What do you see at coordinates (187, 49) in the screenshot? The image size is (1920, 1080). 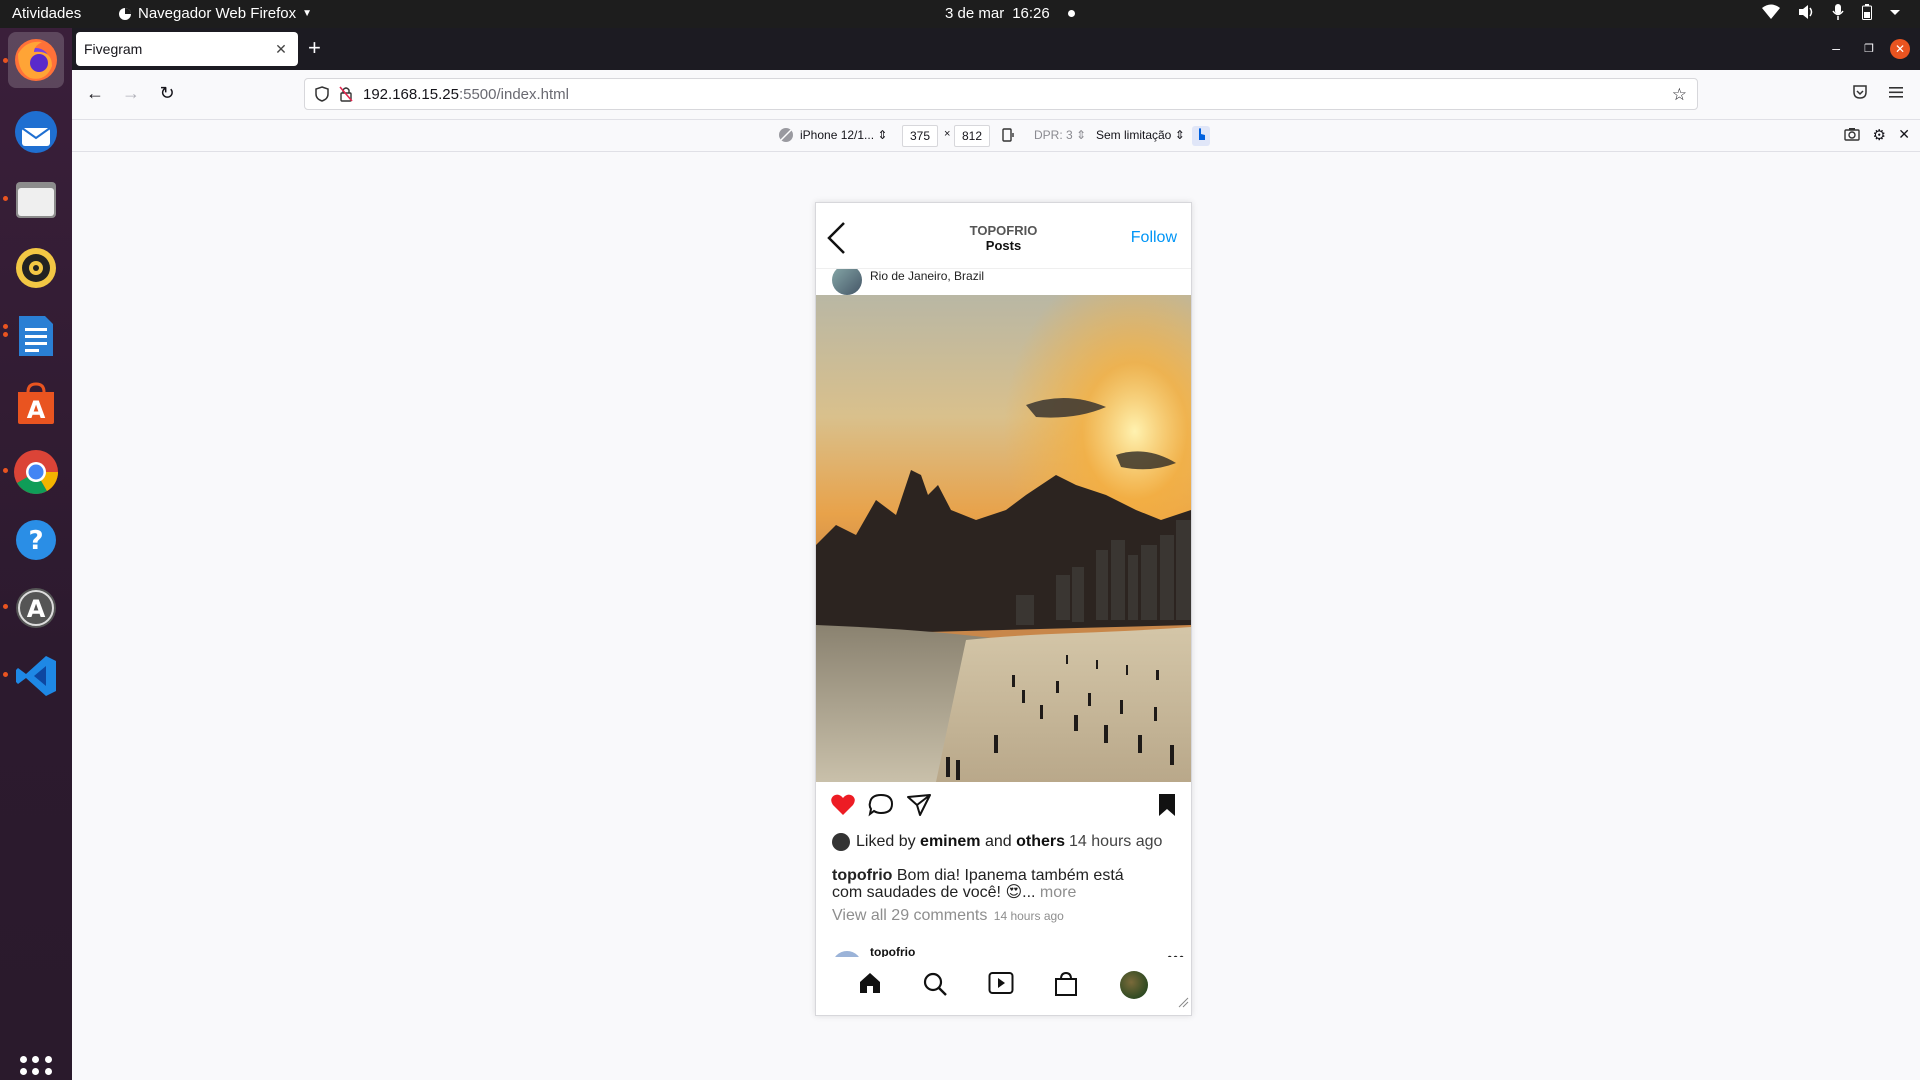 I see `tab-fivegram: Fivegram ✕` at bounding box center [187, 49].